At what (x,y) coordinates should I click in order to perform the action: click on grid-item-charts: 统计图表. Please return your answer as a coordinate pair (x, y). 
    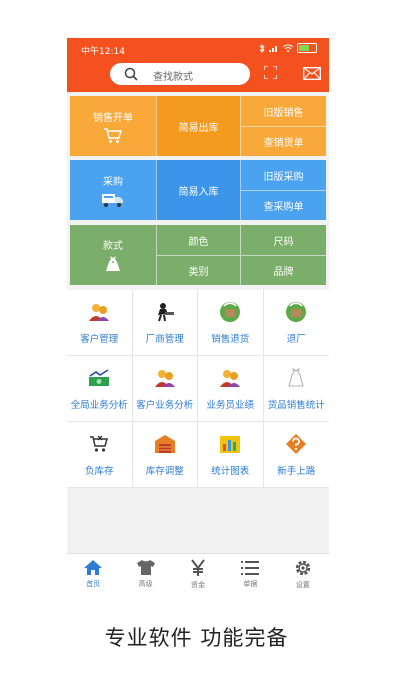
    Looking at the image, I should click on (231, 455).